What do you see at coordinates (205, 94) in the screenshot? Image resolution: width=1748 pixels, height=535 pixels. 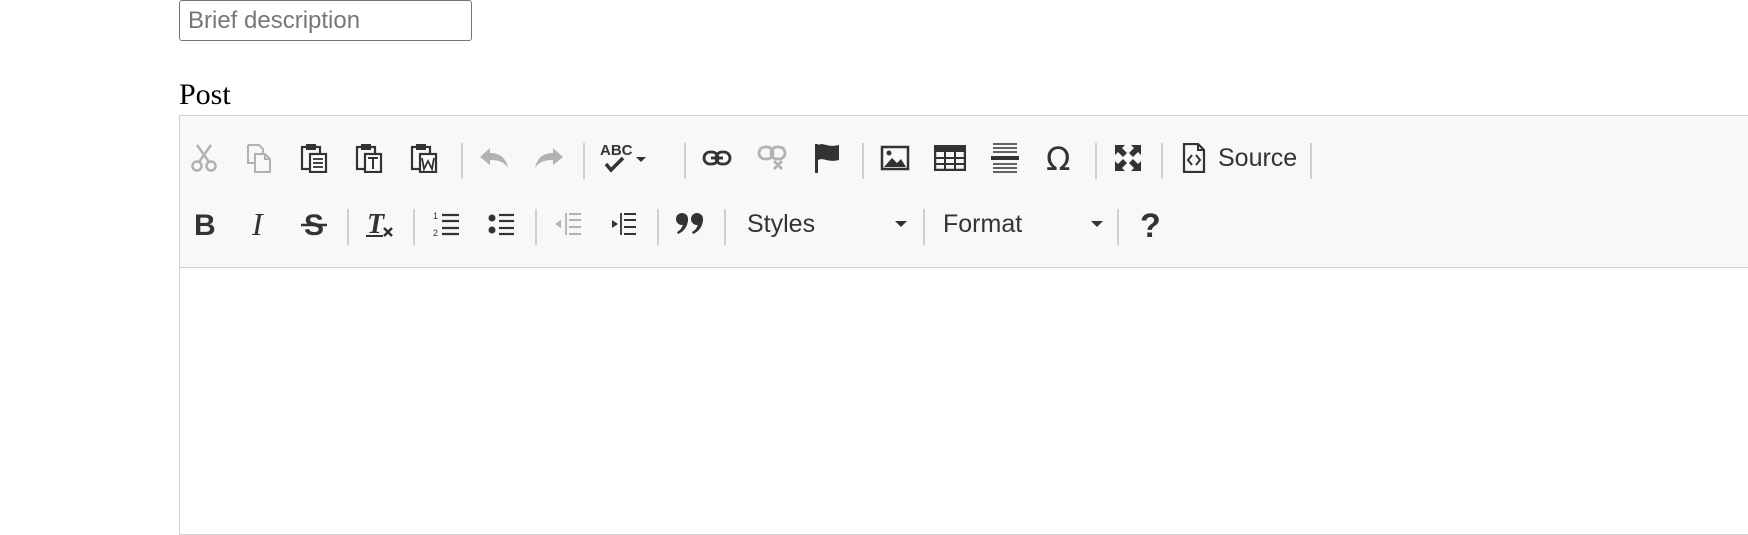 I see `post-label: Post` at bounding box center [205, 94].